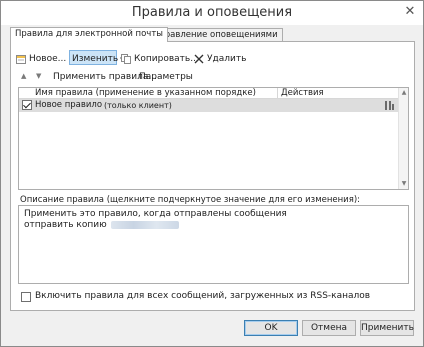 This screenshot has width=424, height=347. I want to click on column-header-actions: Действия, so click(302, 93).